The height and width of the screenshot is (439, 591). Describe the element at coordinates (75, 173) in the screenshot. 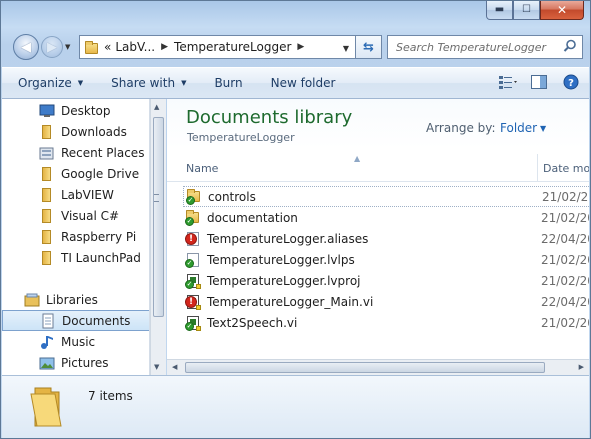

I see `nav-item-google-drive: Google Drive` at that location.